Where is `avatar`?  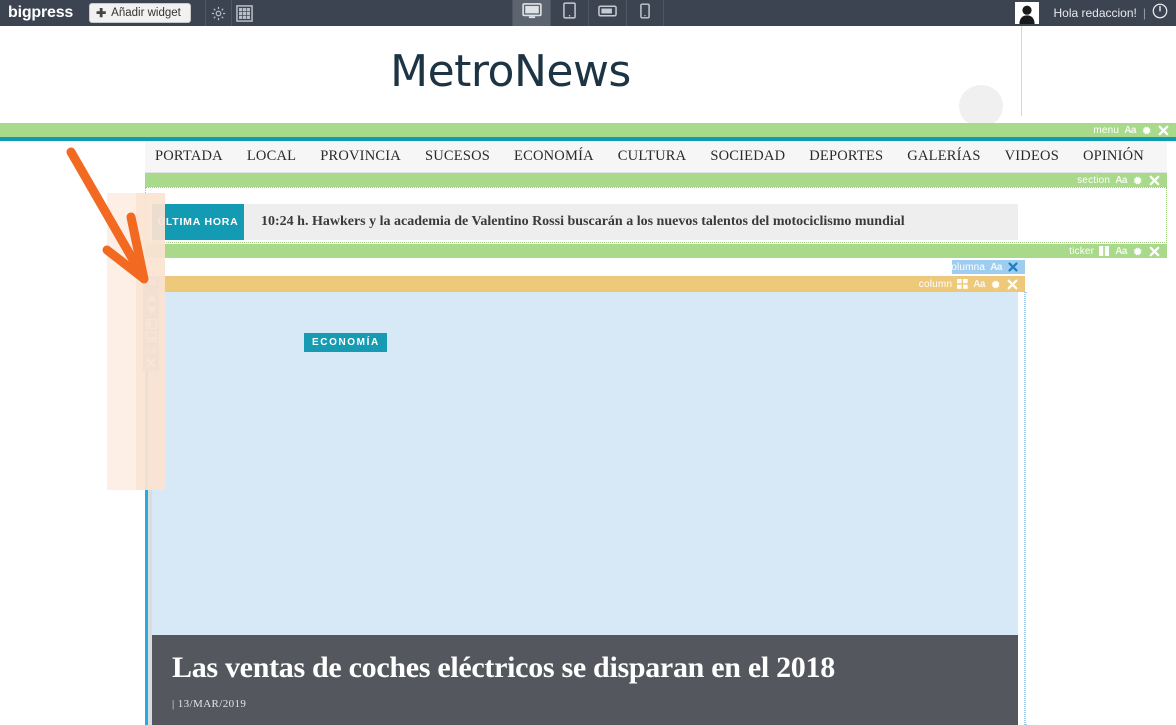 avatar is located at coordinates (1027, 13).